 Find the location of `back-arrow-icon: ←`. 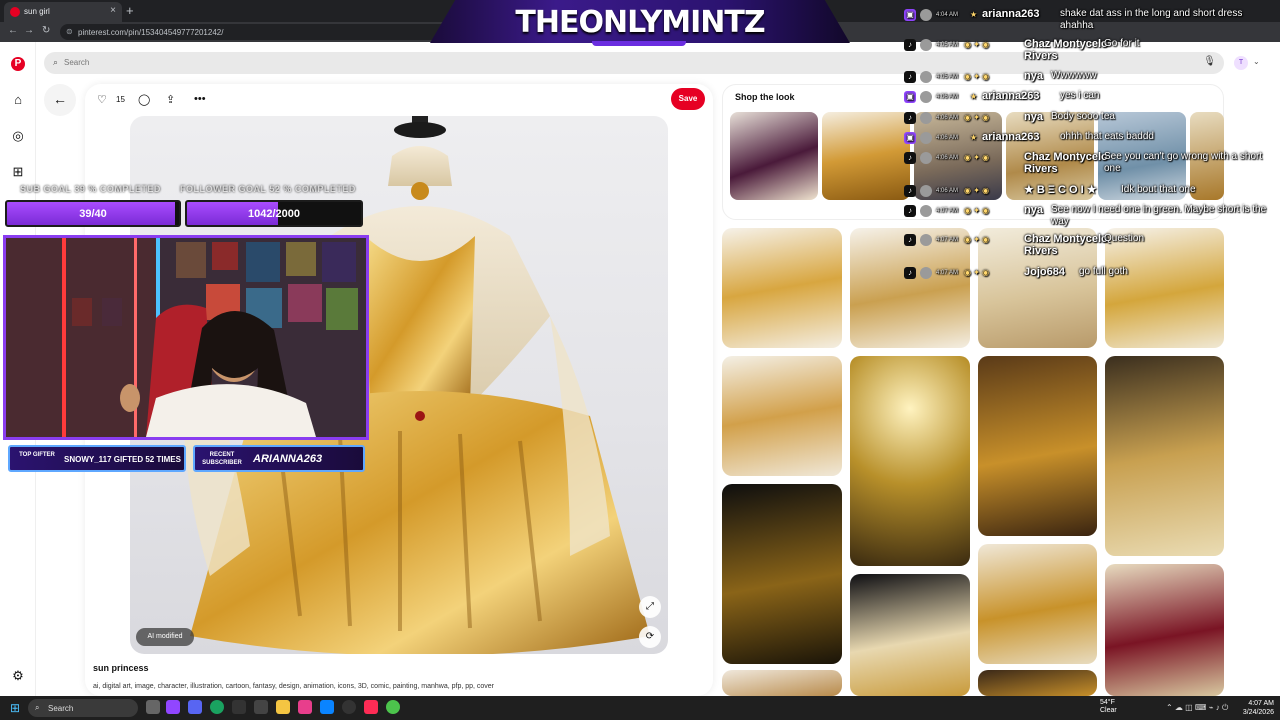

back-arrow-icon: ← is located at coordinates (13, 30).